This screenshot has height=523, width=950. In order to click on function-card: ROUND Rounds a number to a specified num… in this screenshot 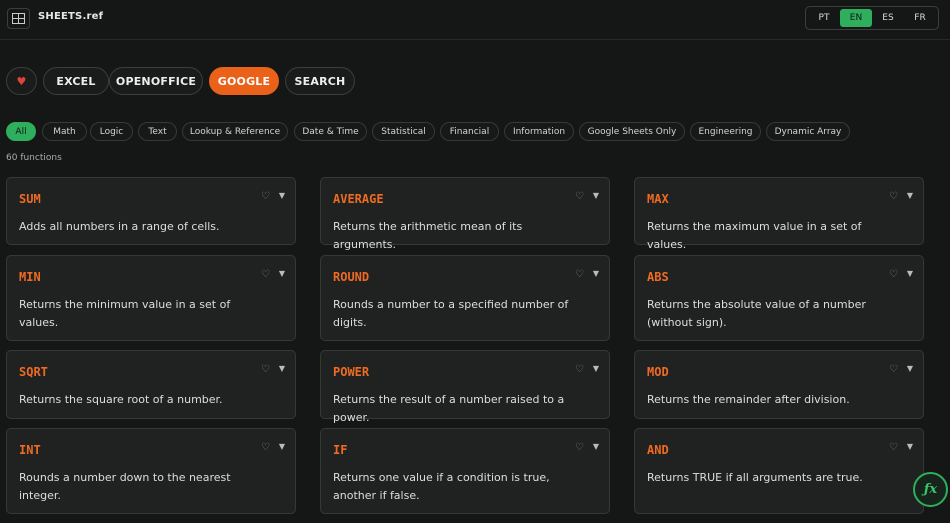, I will do `click(465, 298)`.